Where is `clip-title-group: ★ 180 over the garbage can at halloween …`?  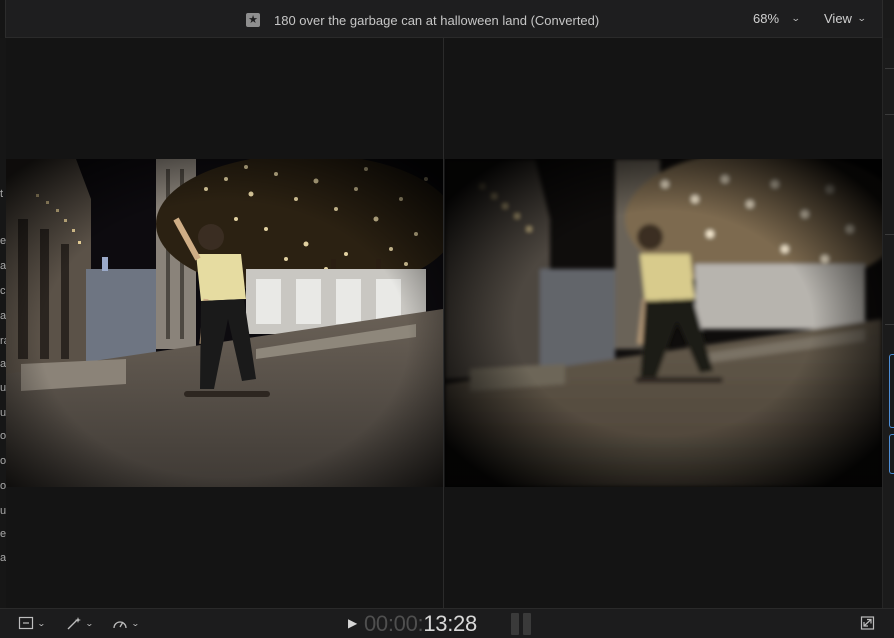 clip-title-group: ★ 180 over the garbage can at halloween … is located at coordinates (422, 20).